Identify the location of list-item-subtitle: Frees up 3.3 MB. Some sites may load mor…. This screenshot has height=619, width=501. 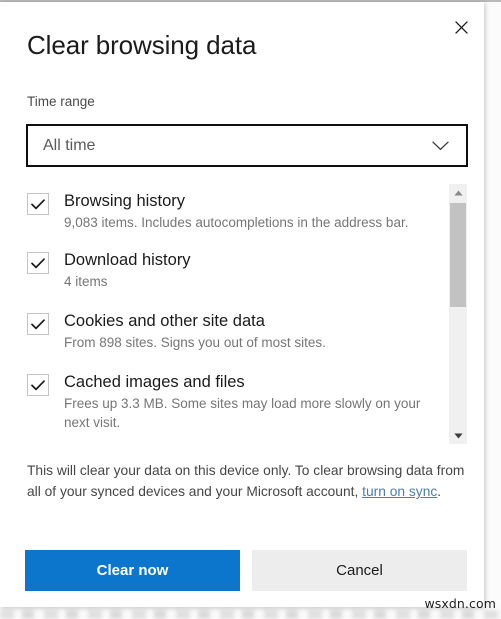
(242, 413).